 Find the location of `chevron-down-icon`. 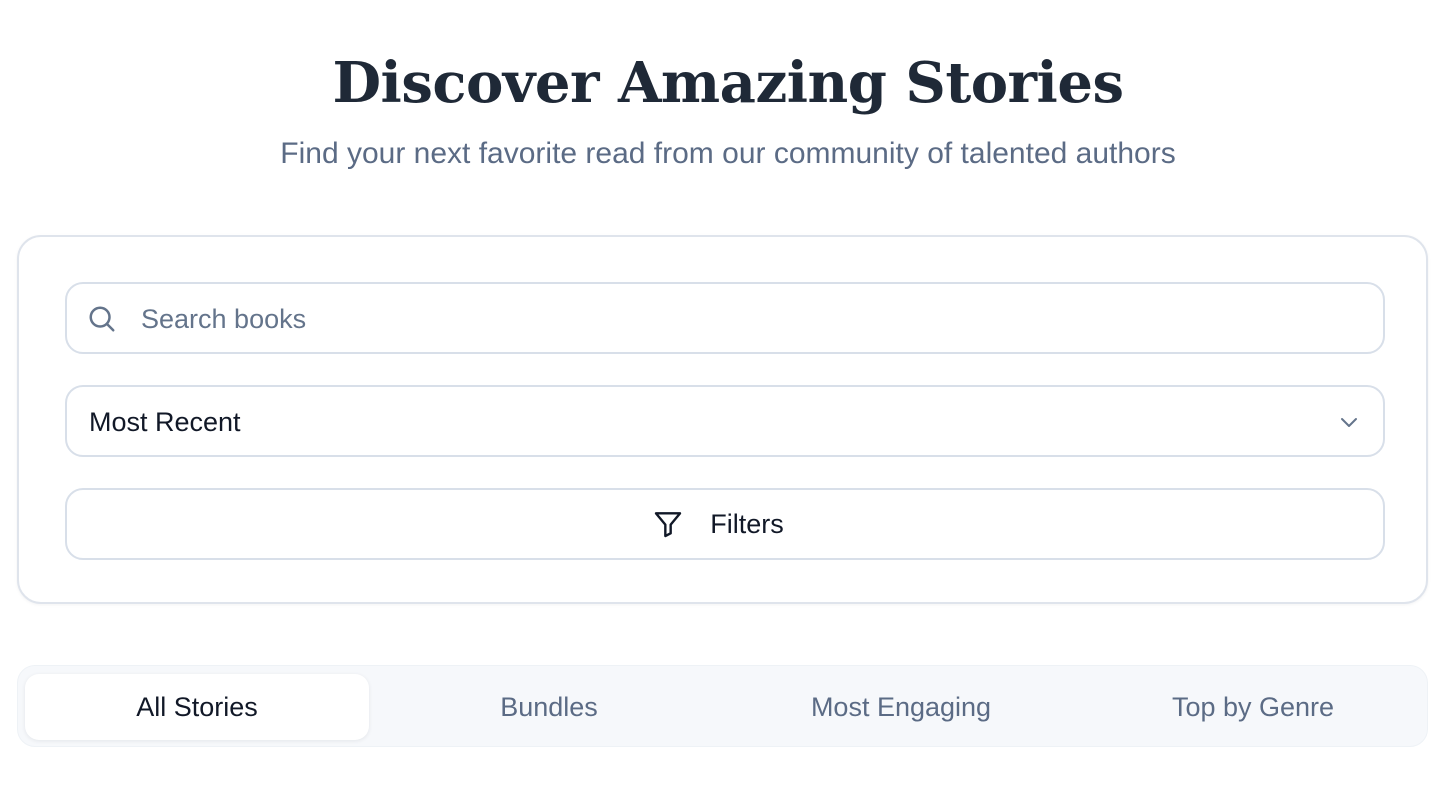

chevron-down-icon is located at coordinates (1349, 422).